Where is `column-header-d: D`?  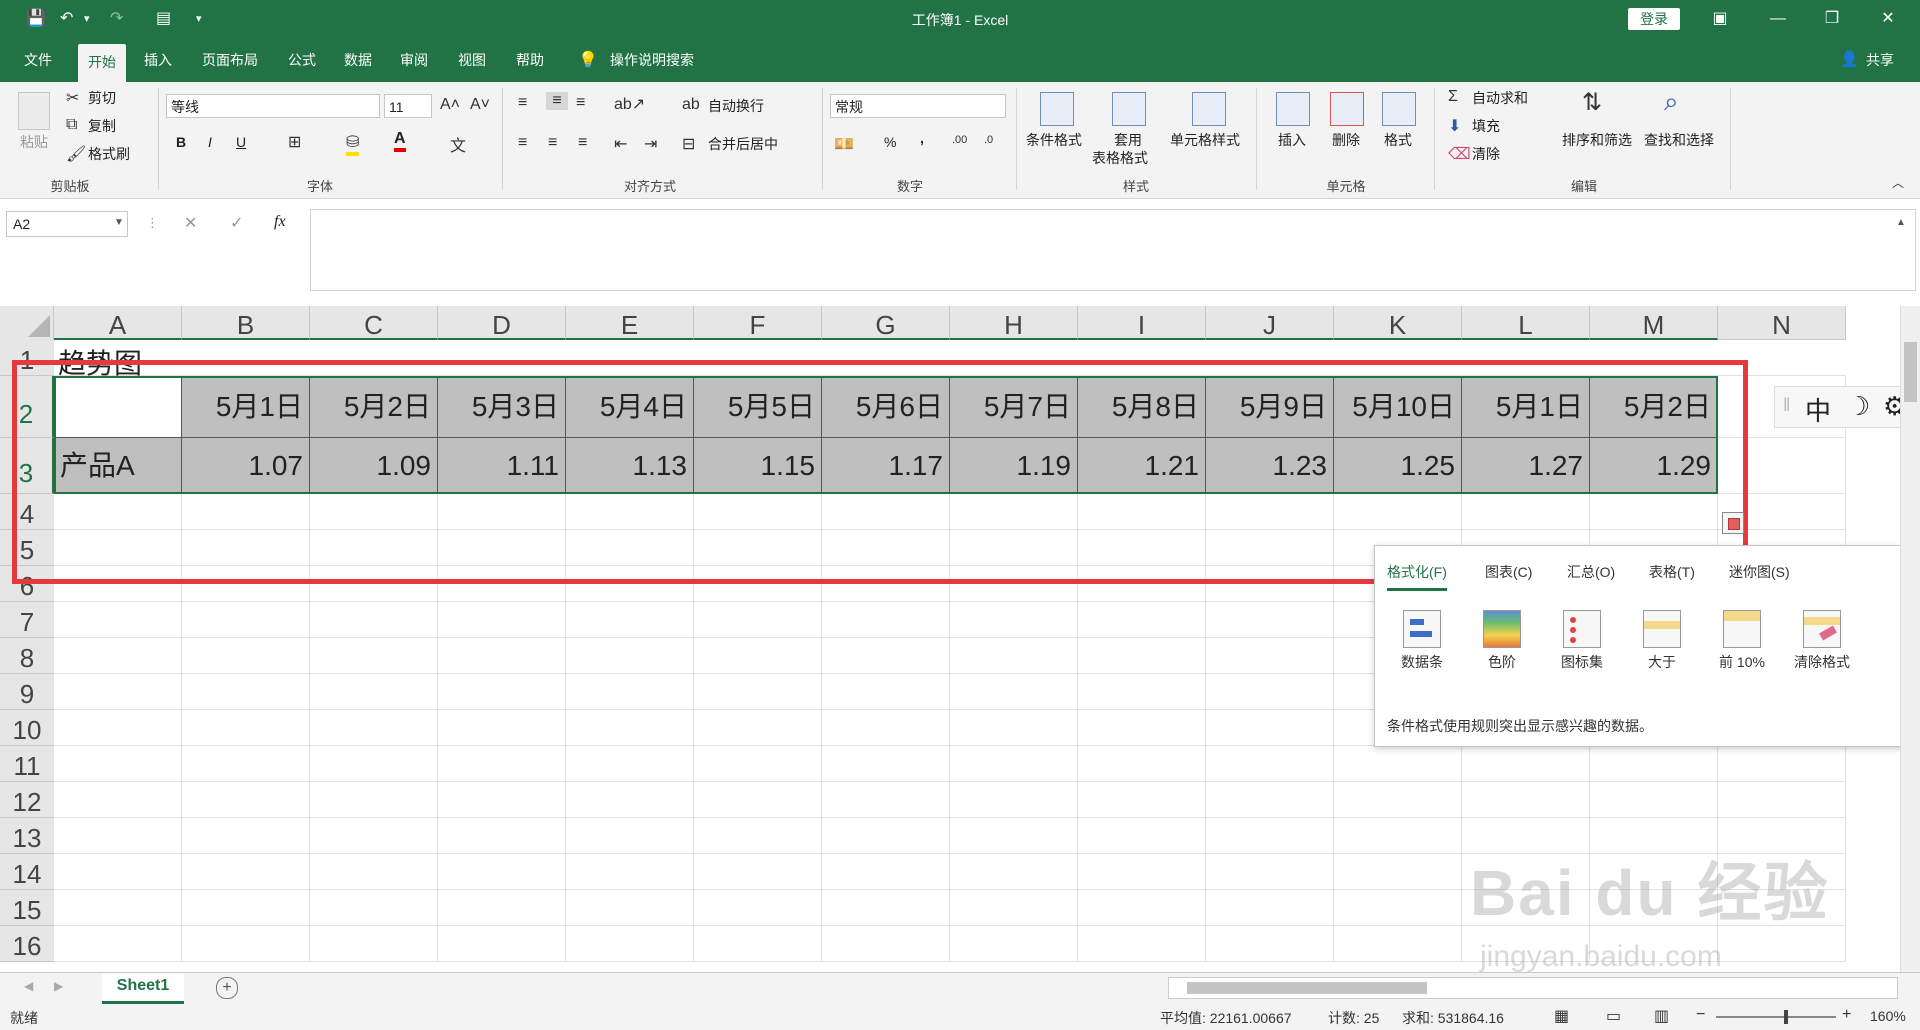 column-header-d: D is located at coordinates (502, 323).